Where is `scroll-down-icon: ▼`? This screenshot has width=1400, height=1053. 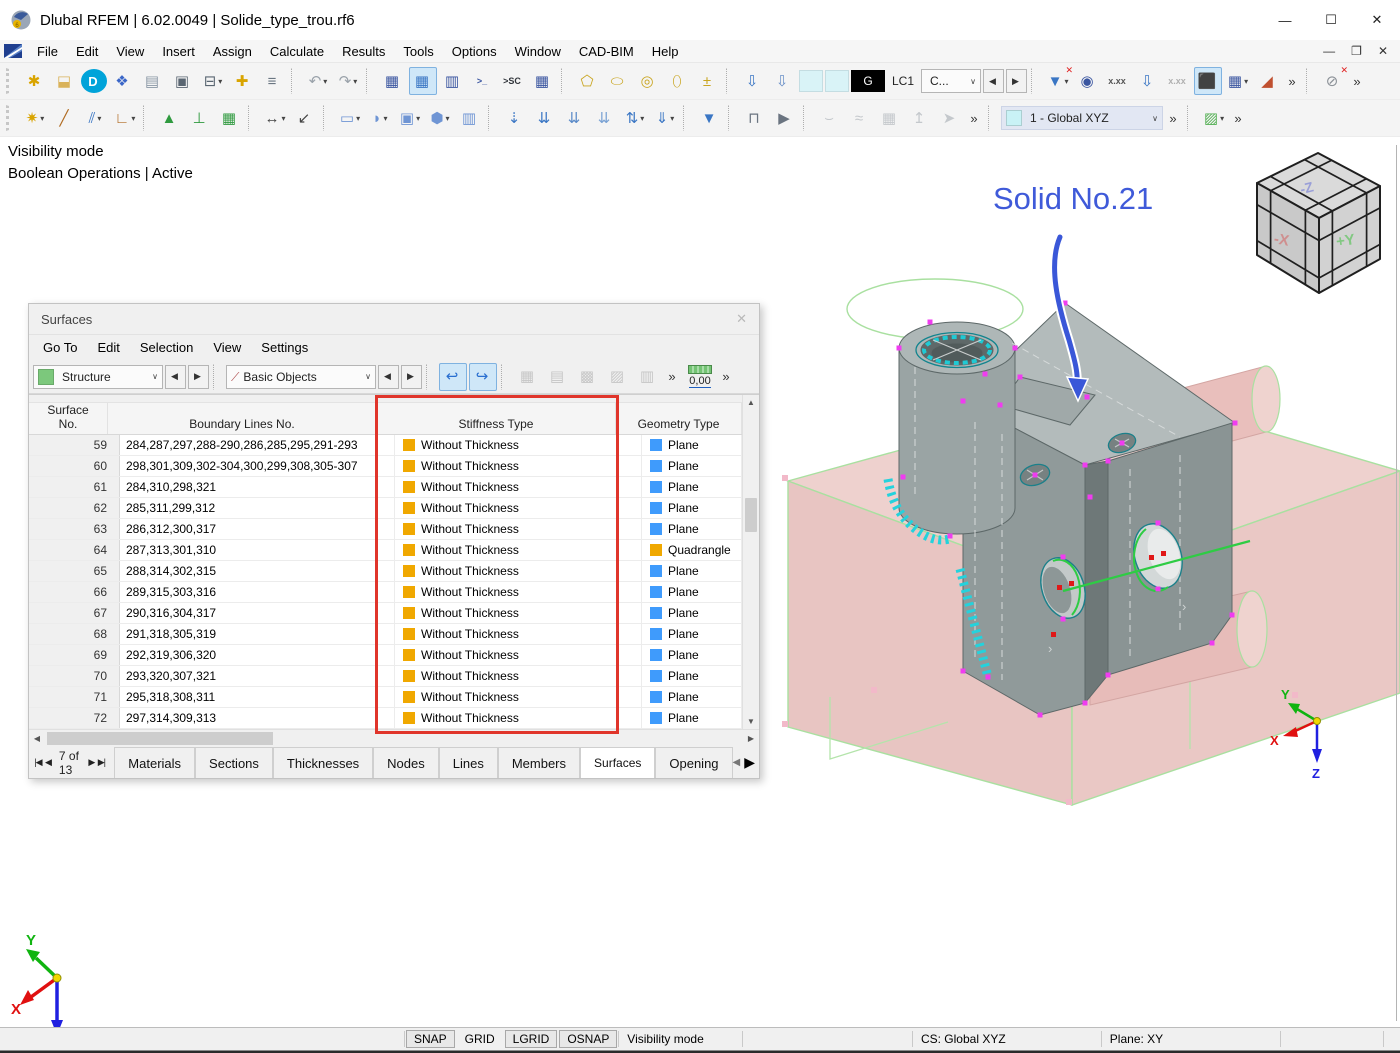 scroll-down-icon: ▼ is located at coordinates (751, 721).